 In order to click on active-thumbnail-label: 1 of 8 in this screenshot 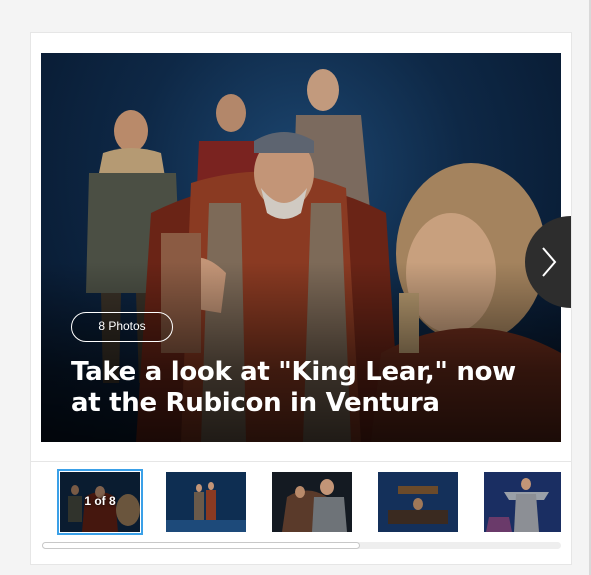, I will do `click(100, 501)`.